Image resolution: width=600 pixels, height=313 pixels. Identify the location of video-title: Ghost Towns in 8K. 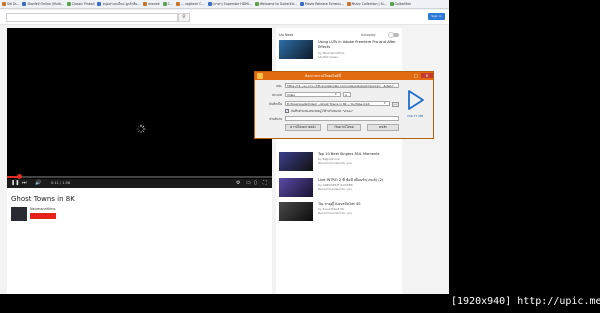
(43, 199).